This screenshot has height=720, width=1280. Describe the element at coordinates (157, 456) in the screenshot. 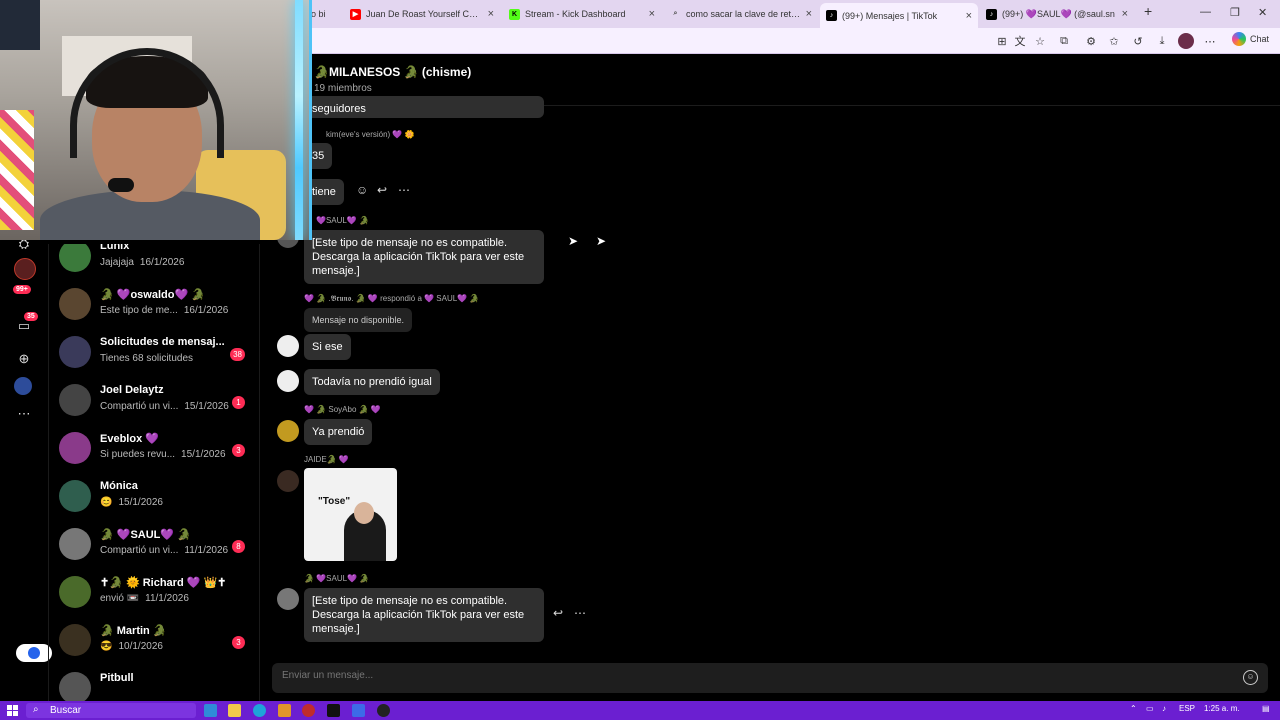

I see `conversation-item: Eveblox 💜 Si puedes revu... 15/1/2026 3` at that location.